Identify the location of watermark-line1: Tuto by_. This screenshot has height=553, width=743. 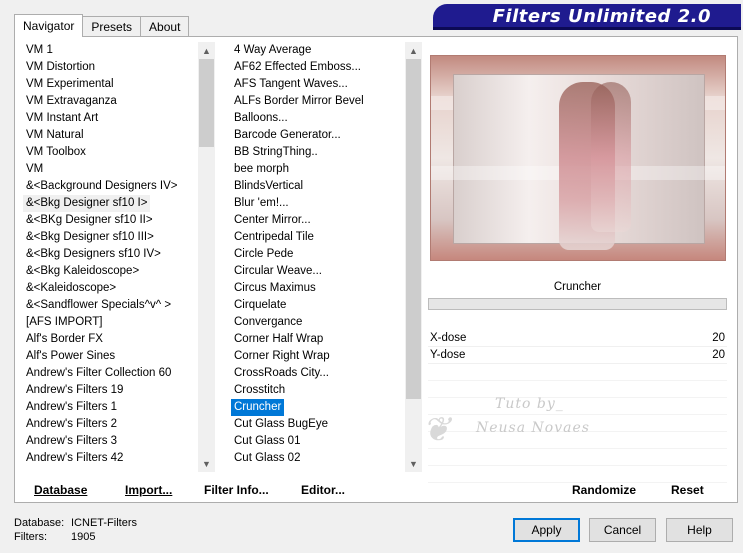
(529, 404).